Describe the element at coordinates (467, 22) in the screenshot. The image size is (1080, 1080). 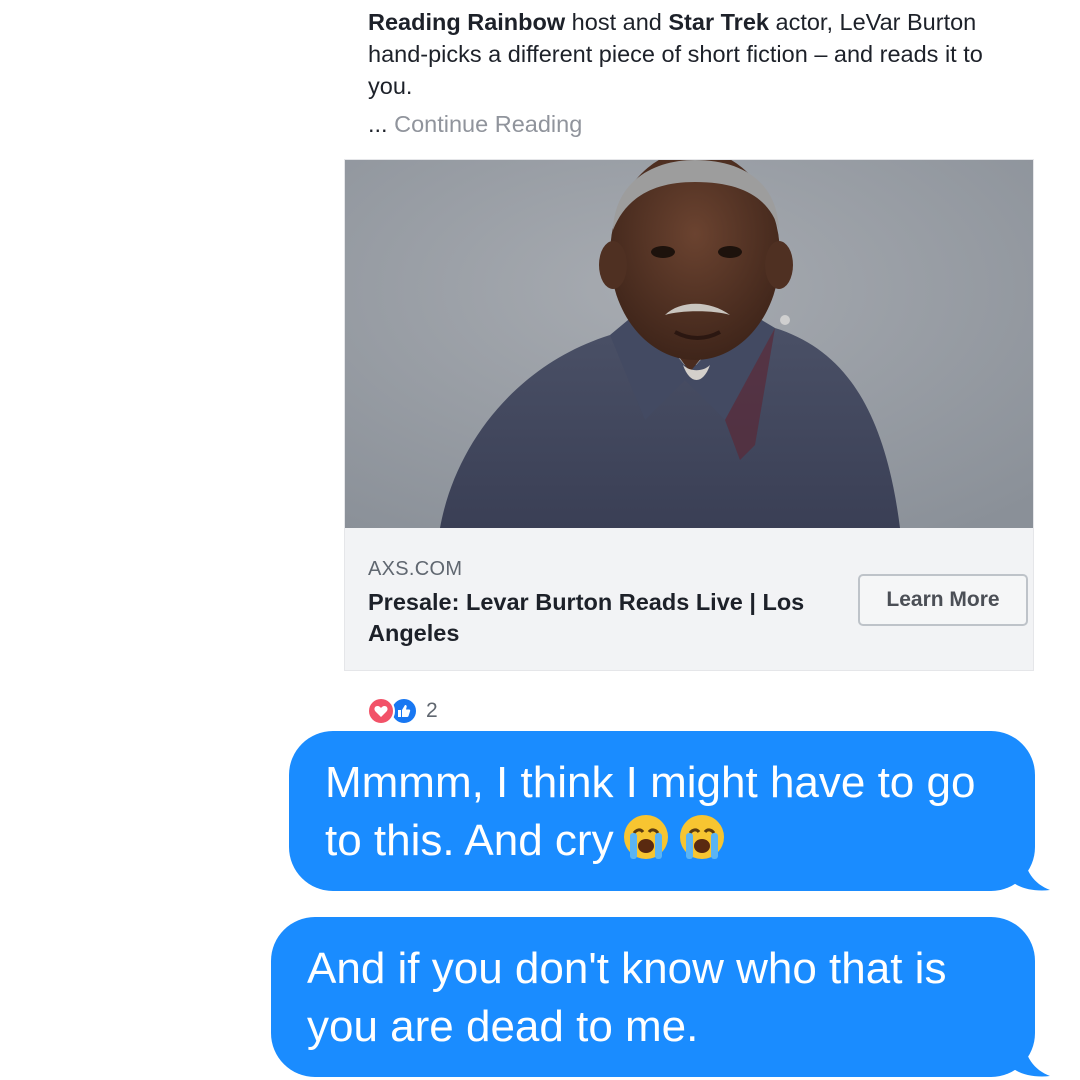
I see `post-bold-show-name: Reading Rainbow` at that location.